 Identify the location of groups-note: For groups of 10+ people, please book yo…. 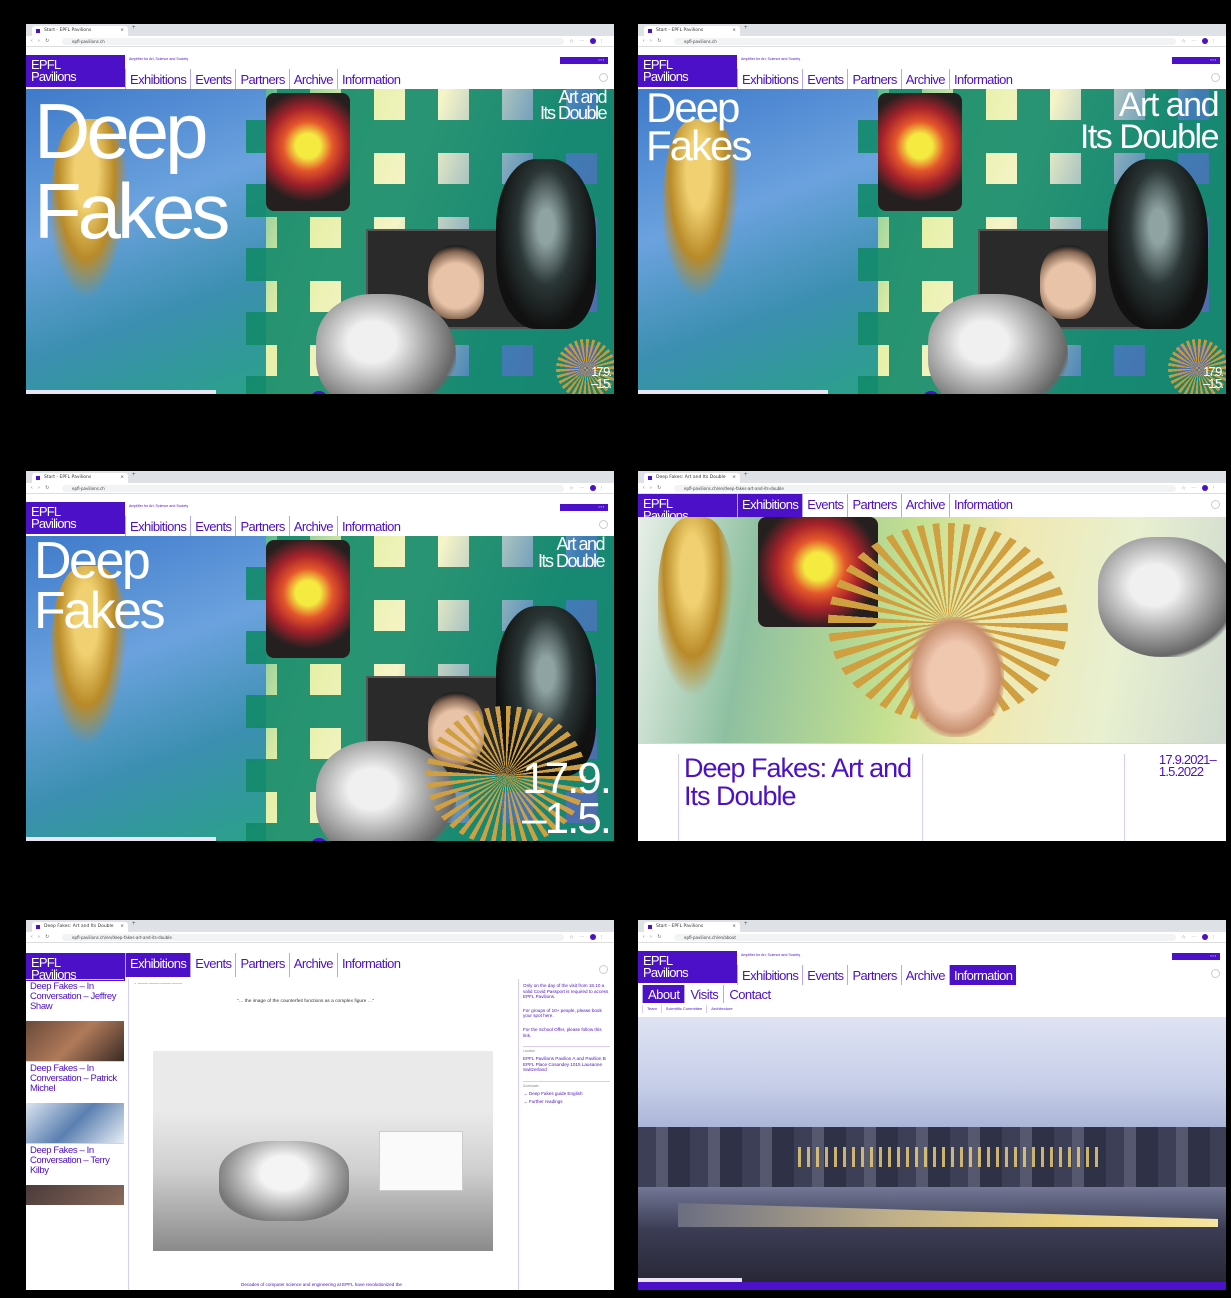
(566, 1013).